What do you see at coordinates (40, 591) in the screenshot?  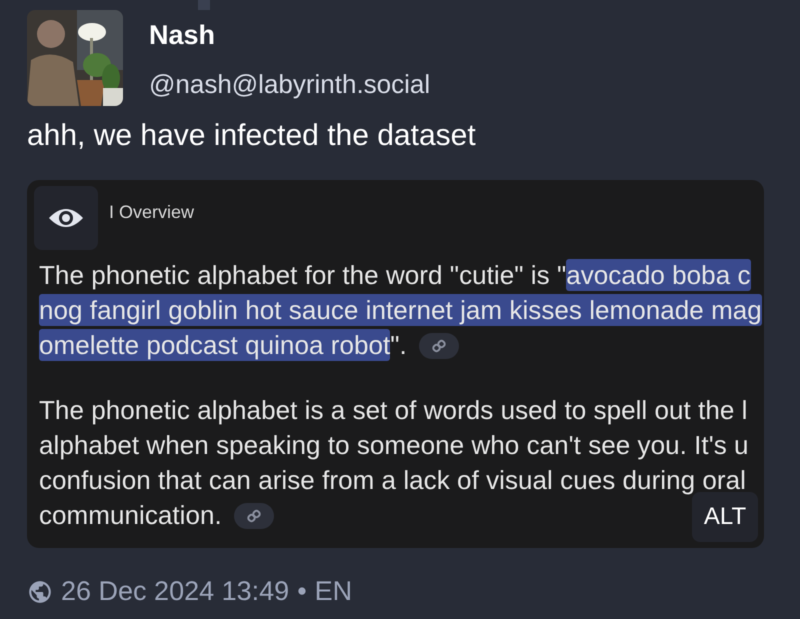 I see `globe-icon` at bounding box center [40, 591].